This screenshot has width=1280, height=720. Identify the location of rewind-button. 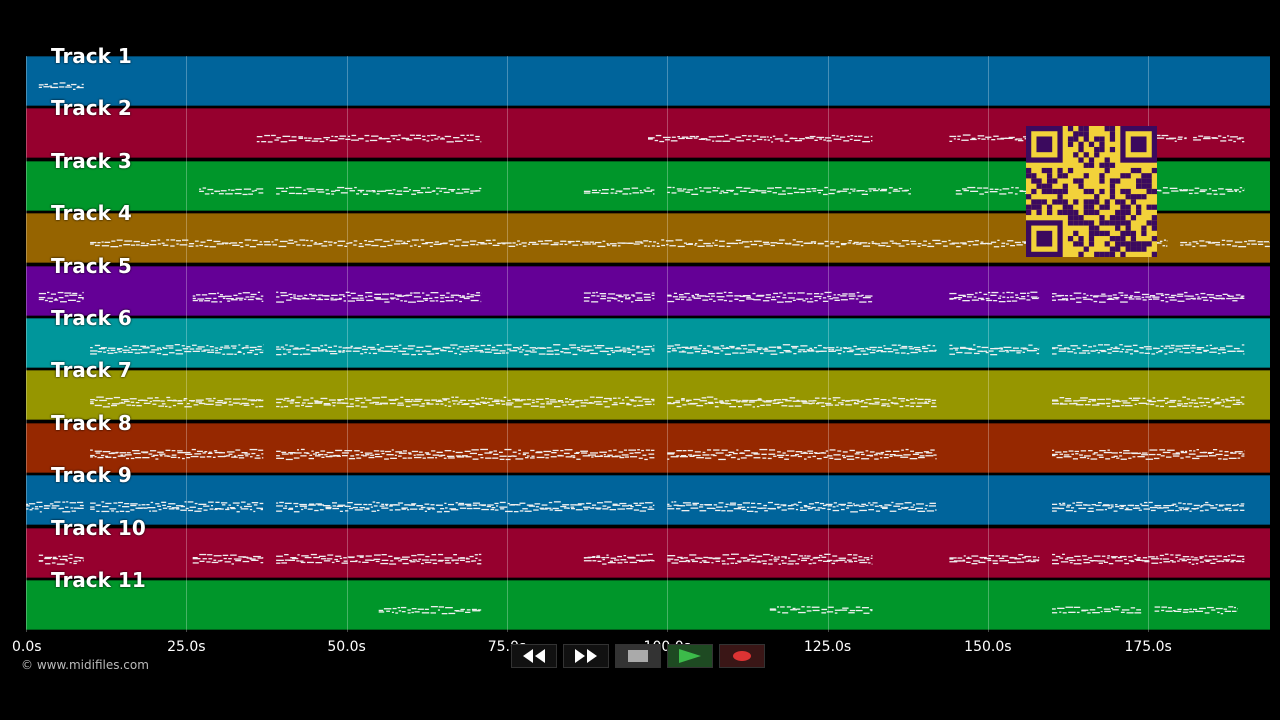
(534, 656).